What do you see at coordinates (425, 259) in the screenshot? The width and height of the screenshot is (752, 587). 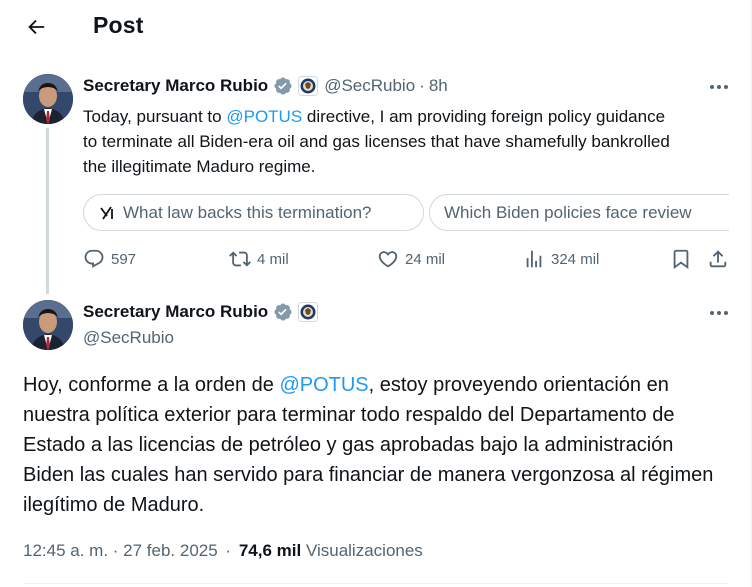 I see `like-count: 24 mil` at bounding box center [425, 259].